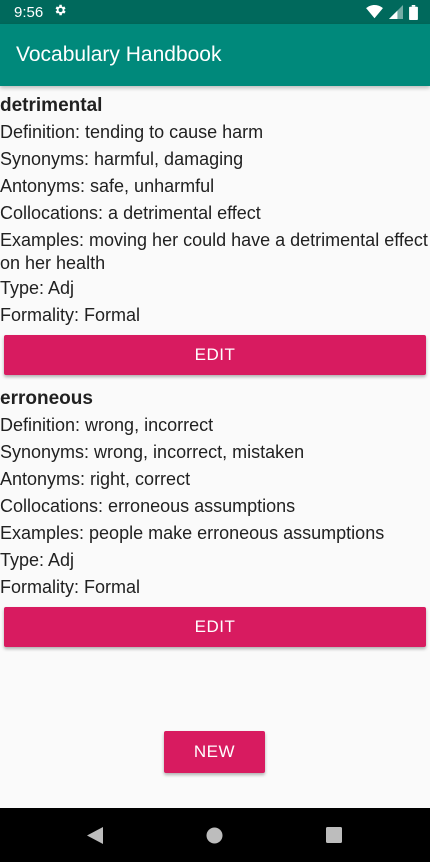 This screenshot has width=430, height=862. Describe the element at coordinates (334, 835) in the screenshot. I see `recents-icon` at that location.